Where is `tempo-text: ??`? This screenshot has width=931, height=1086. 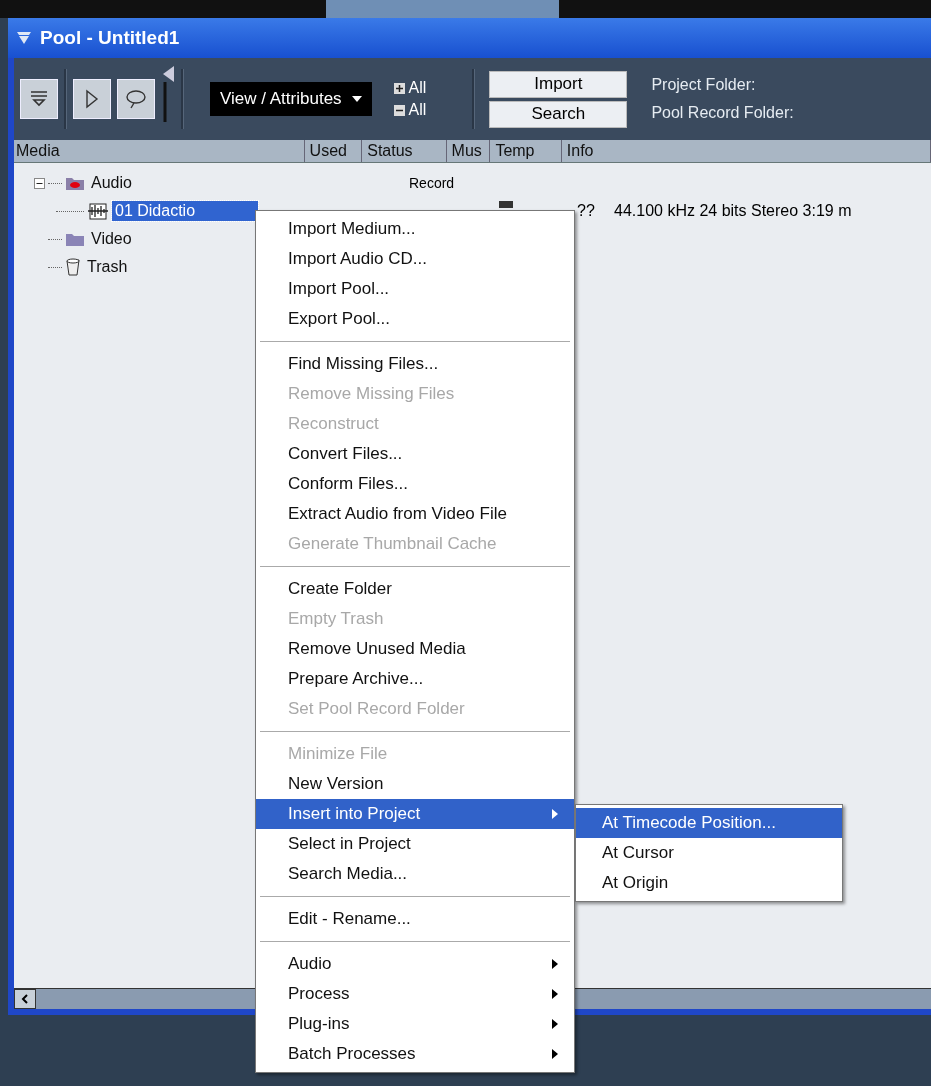
tempo-text: ?? is located at coordinates (586, 210).